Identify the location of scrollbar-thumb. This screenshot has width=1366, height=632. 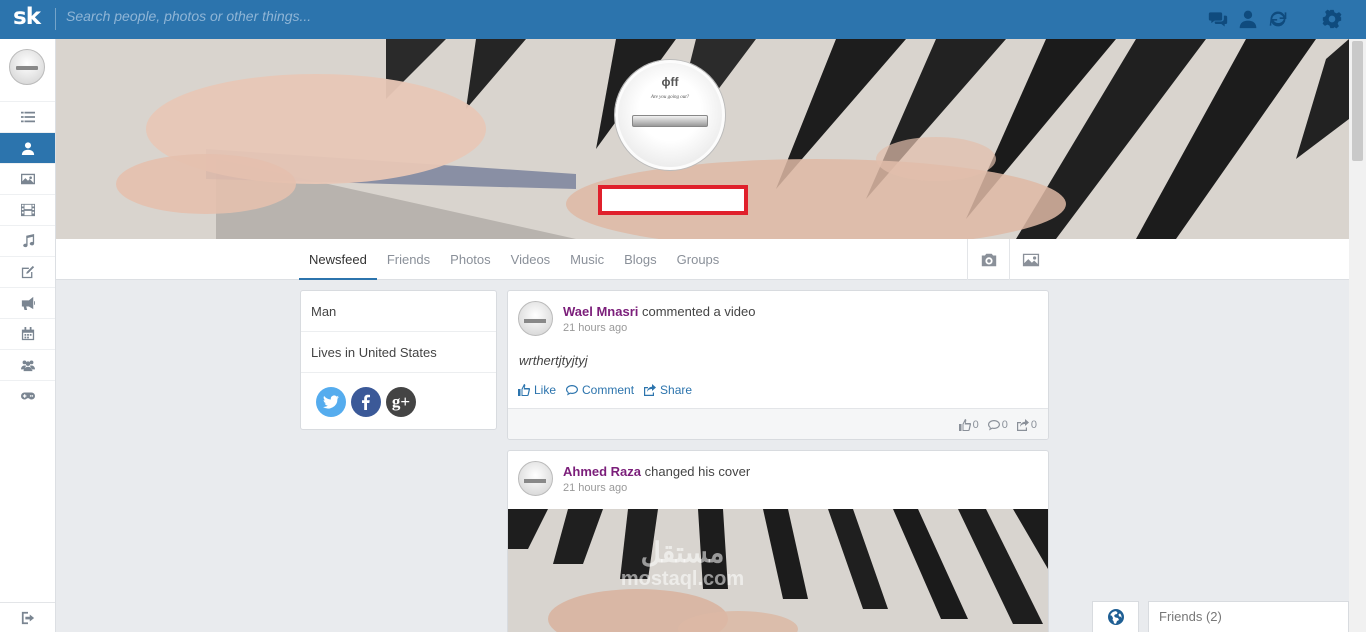
(1357, 101).